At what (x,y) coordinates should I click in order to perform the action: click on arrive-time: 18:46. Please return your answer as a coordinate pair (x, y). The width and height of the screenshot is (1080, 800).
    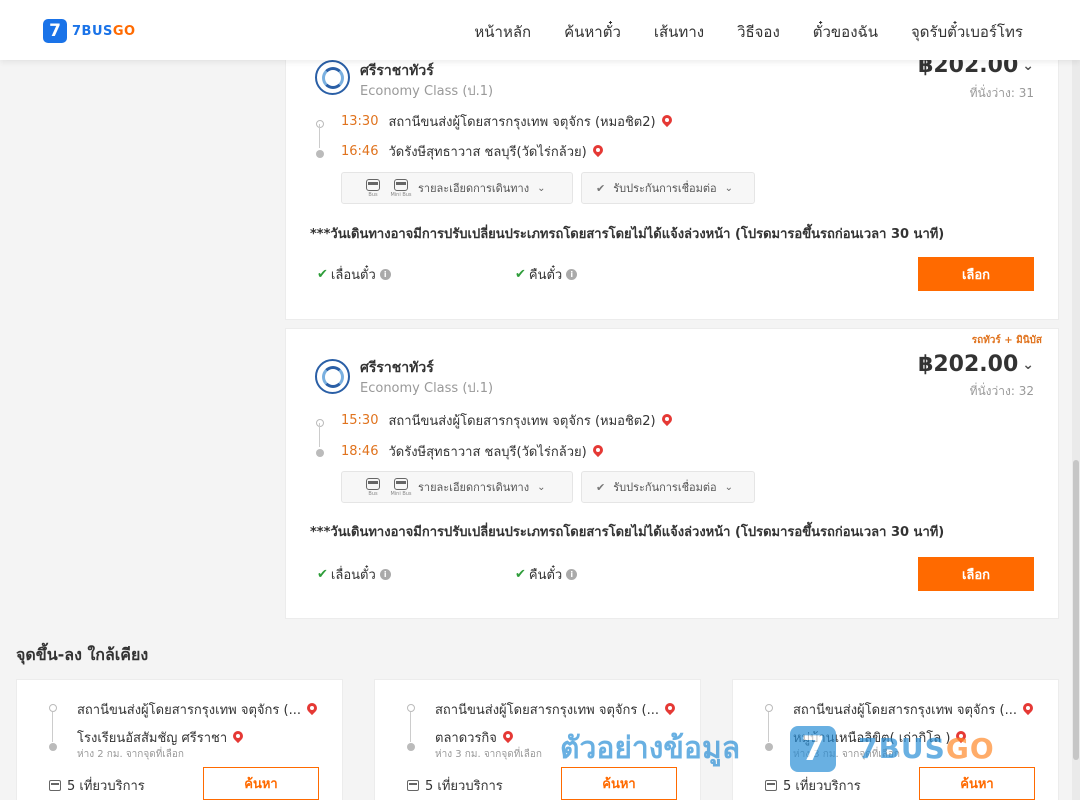
    Looking at the image, I should click on (360, 451).